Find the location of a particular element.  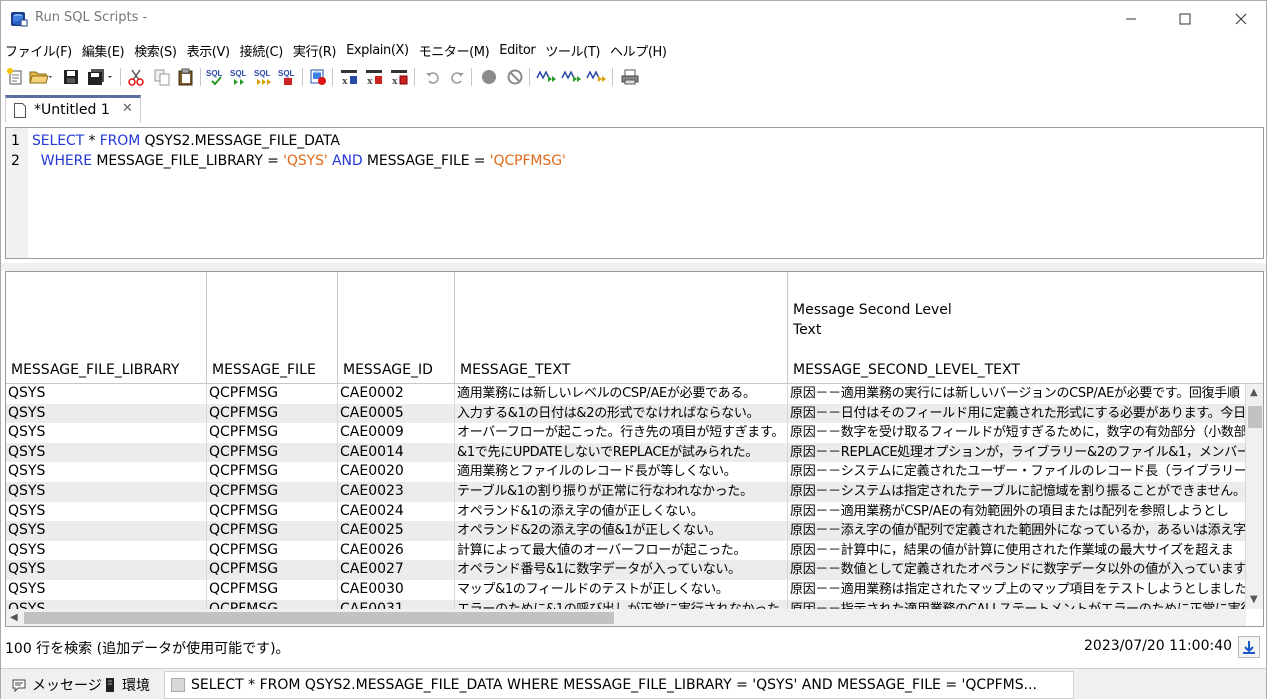

table-cell: CAE0025 is located at coordinates (396, 531).